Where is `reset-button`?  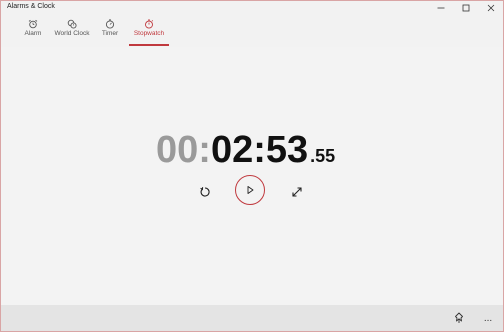 reset-button is located at coordinates (205, 192).